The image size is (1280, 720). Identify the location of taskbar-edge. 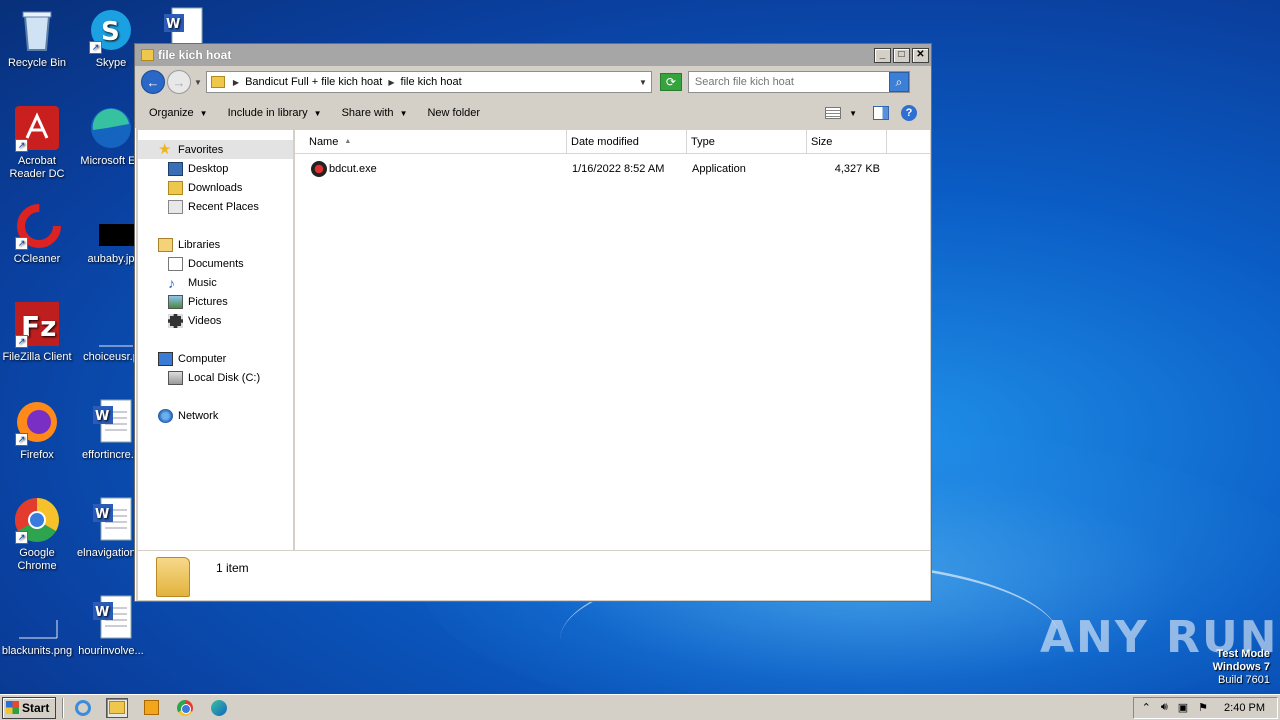
(219, 708).